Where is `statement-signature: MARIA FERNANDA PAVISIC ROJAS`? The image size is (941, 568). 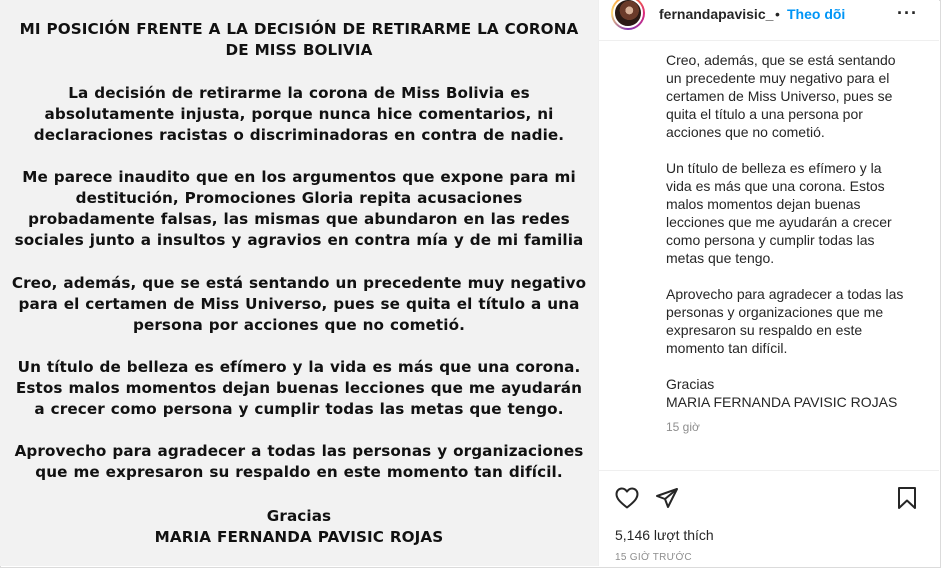 statement-signature: MARIA FERNANDA PAVISIC ROJAS is located at coordinates (299, 537).